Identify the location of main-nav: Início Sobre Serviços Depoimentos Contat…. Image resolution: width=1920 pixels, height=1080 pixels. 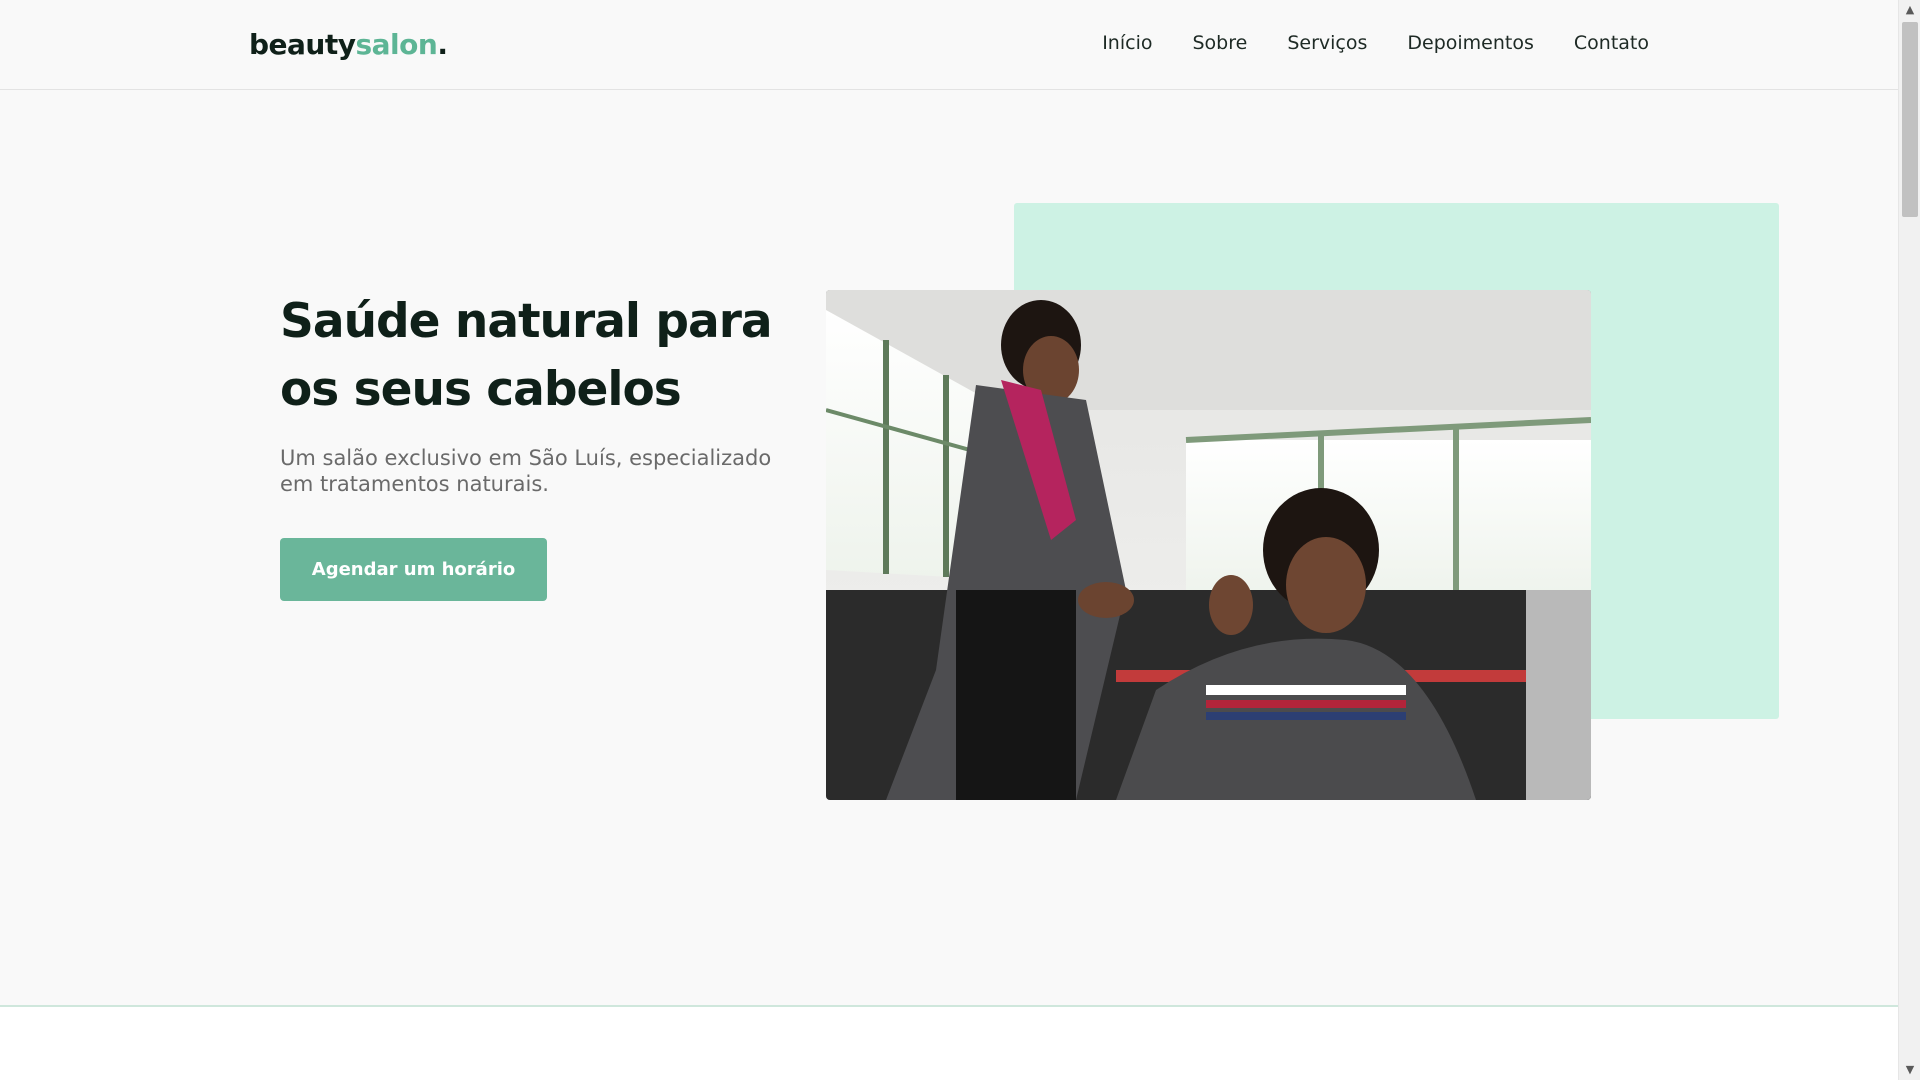
(1375, 43).